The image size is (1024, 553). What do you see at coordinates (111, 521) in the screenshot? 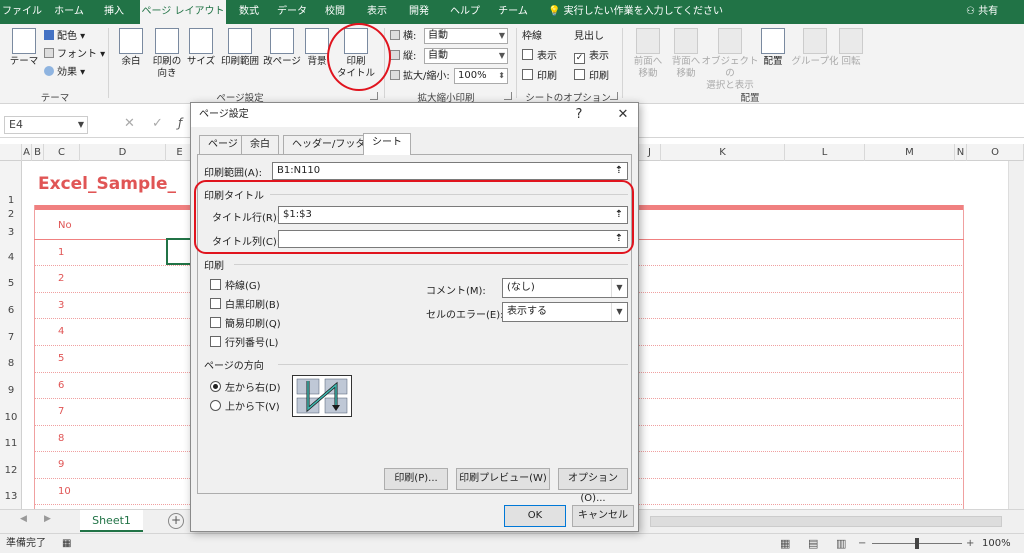
I see `sheet-tab: Sheet1` at bounding box center [111, 521].